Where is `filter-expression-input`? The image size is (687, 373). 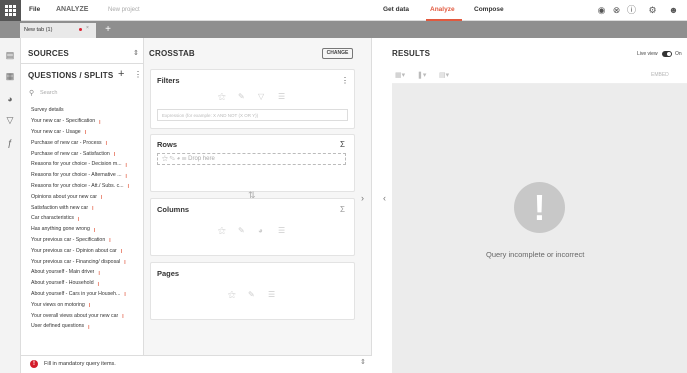 filter-expression-input is located at coordinates (252, 115).